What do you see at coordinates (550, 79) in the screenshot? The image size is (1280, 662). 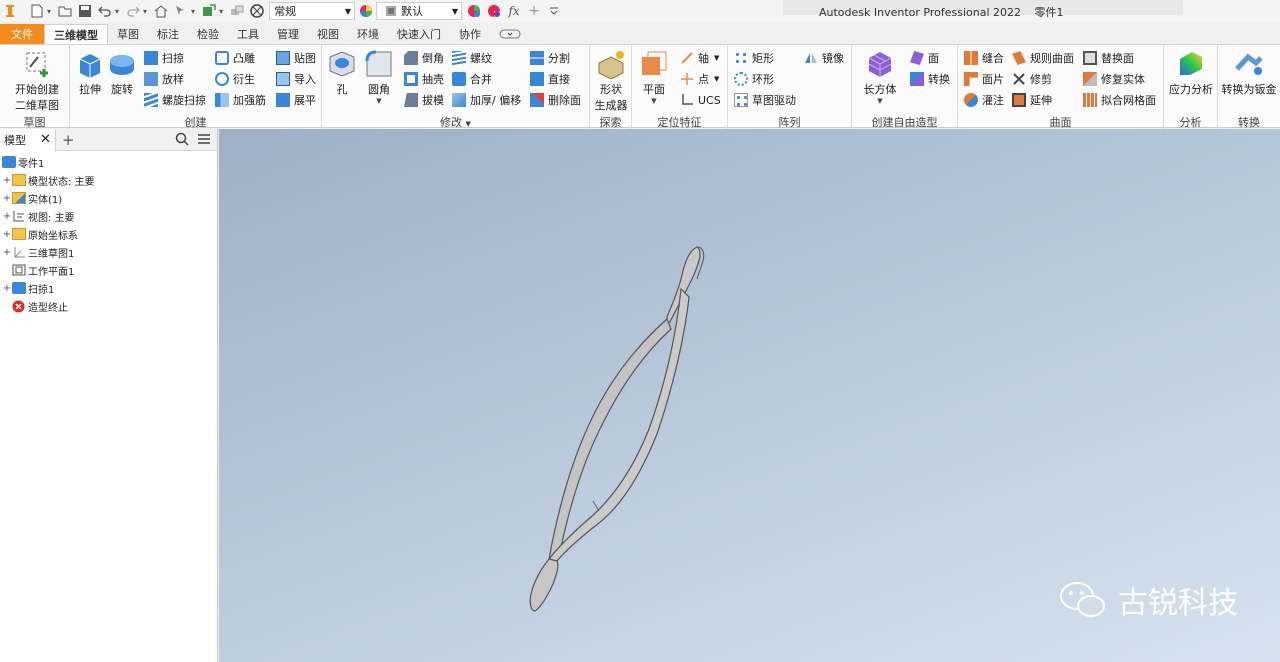 I see `direct-edit-button: 直接` at bounding box center [550, 79].